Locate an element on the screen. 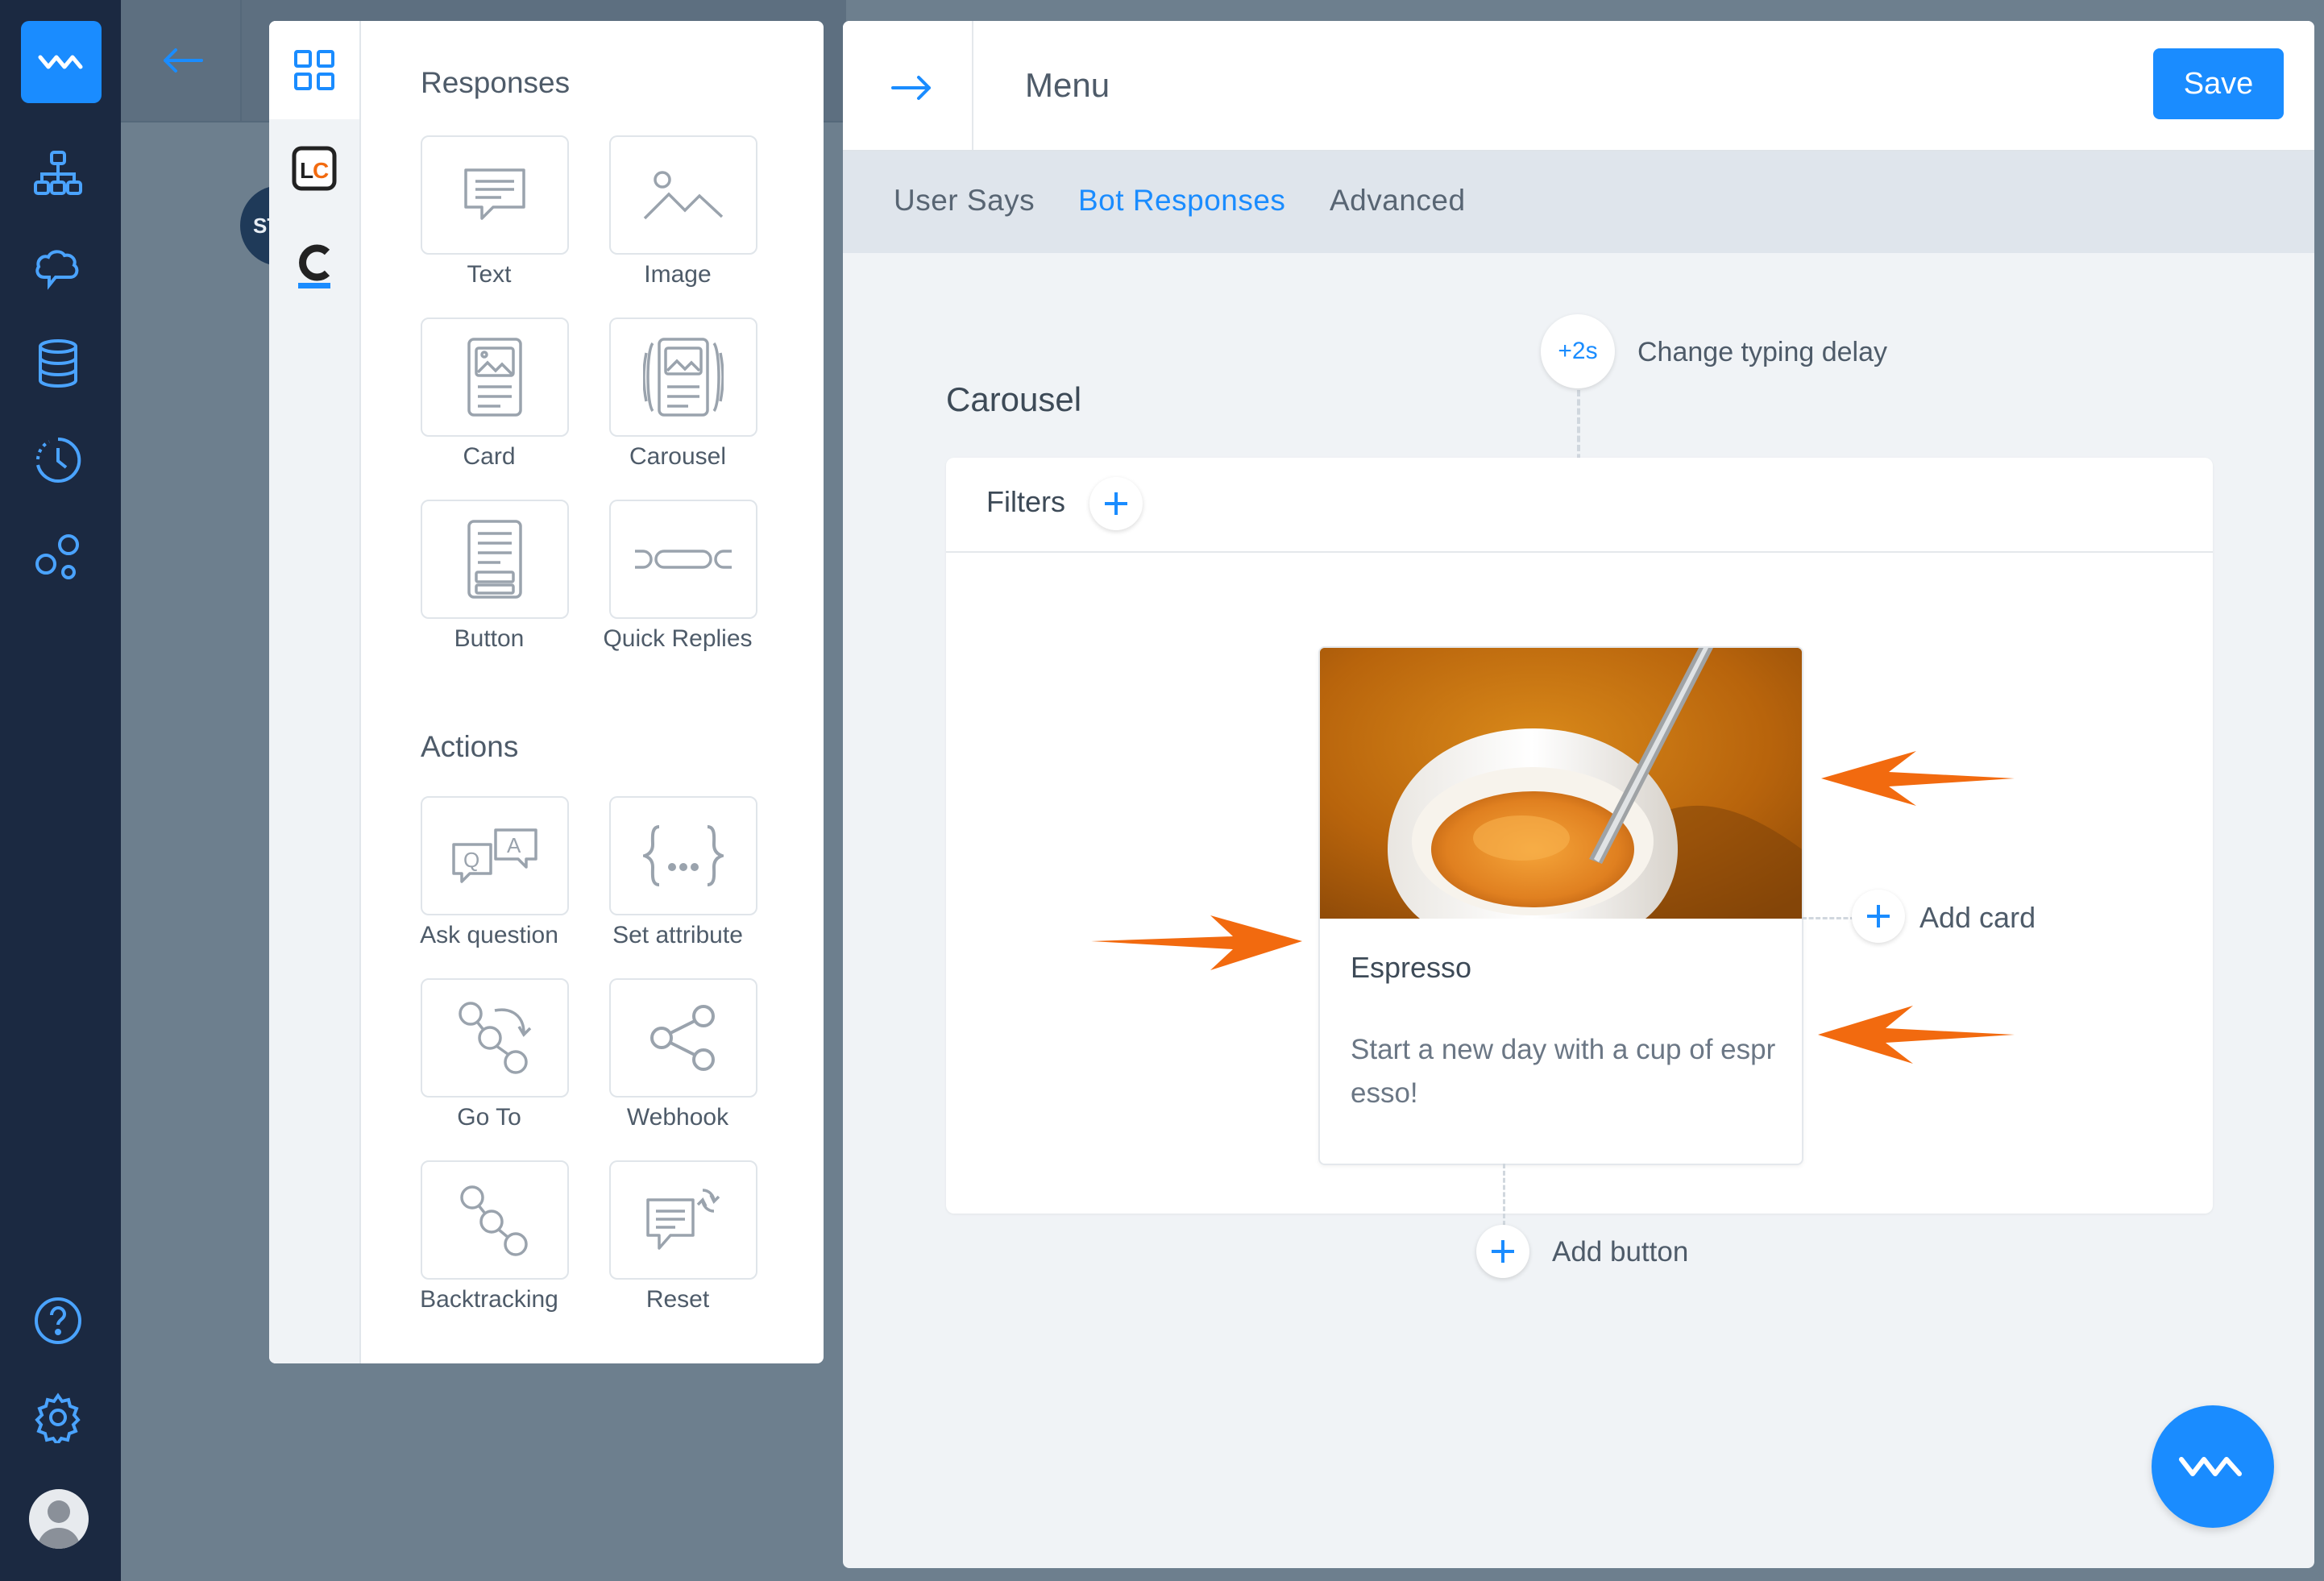  filters-label: Filters is located at coordinates (1025, 501).